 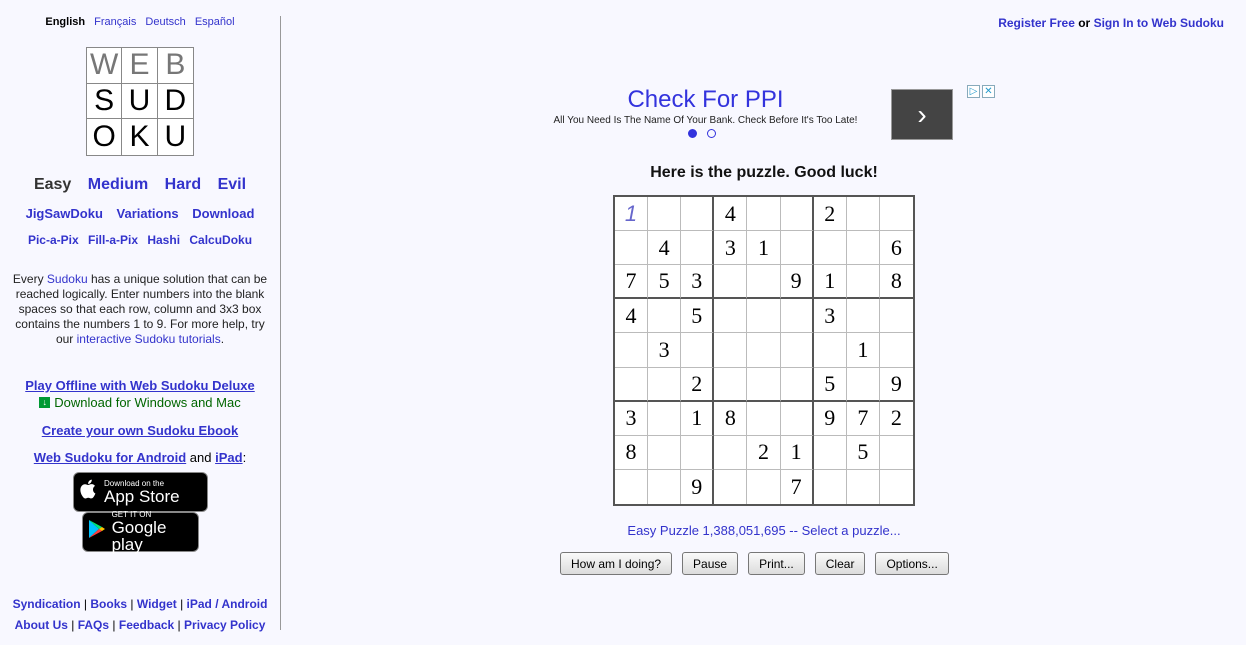 I want to click on ipad-link: iPad, so click(x=228, y=457).